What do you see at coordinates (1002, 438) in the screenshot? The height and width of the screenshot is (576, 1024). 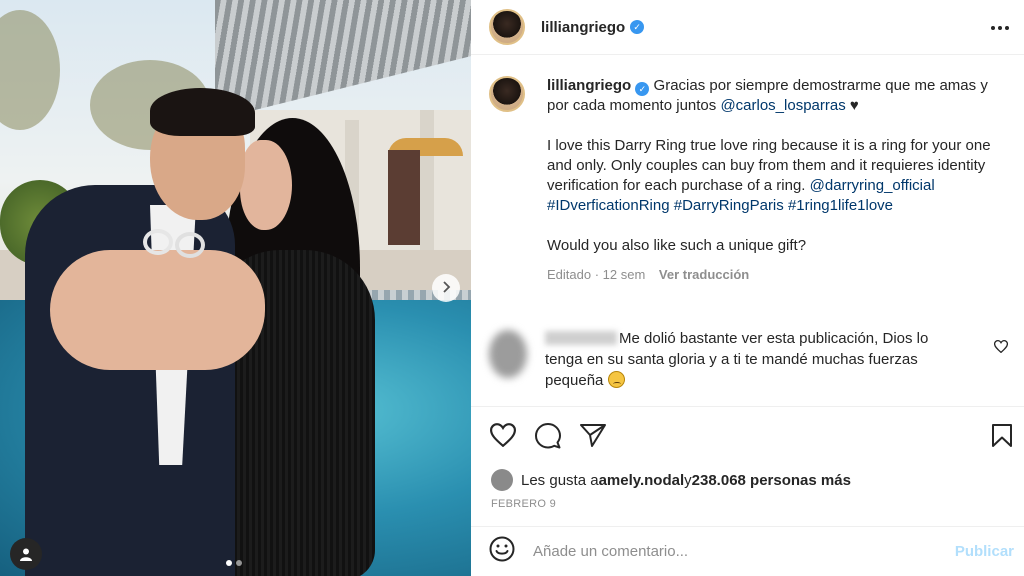 I see `bookmark-icon` at bounding box center [1002, 438].